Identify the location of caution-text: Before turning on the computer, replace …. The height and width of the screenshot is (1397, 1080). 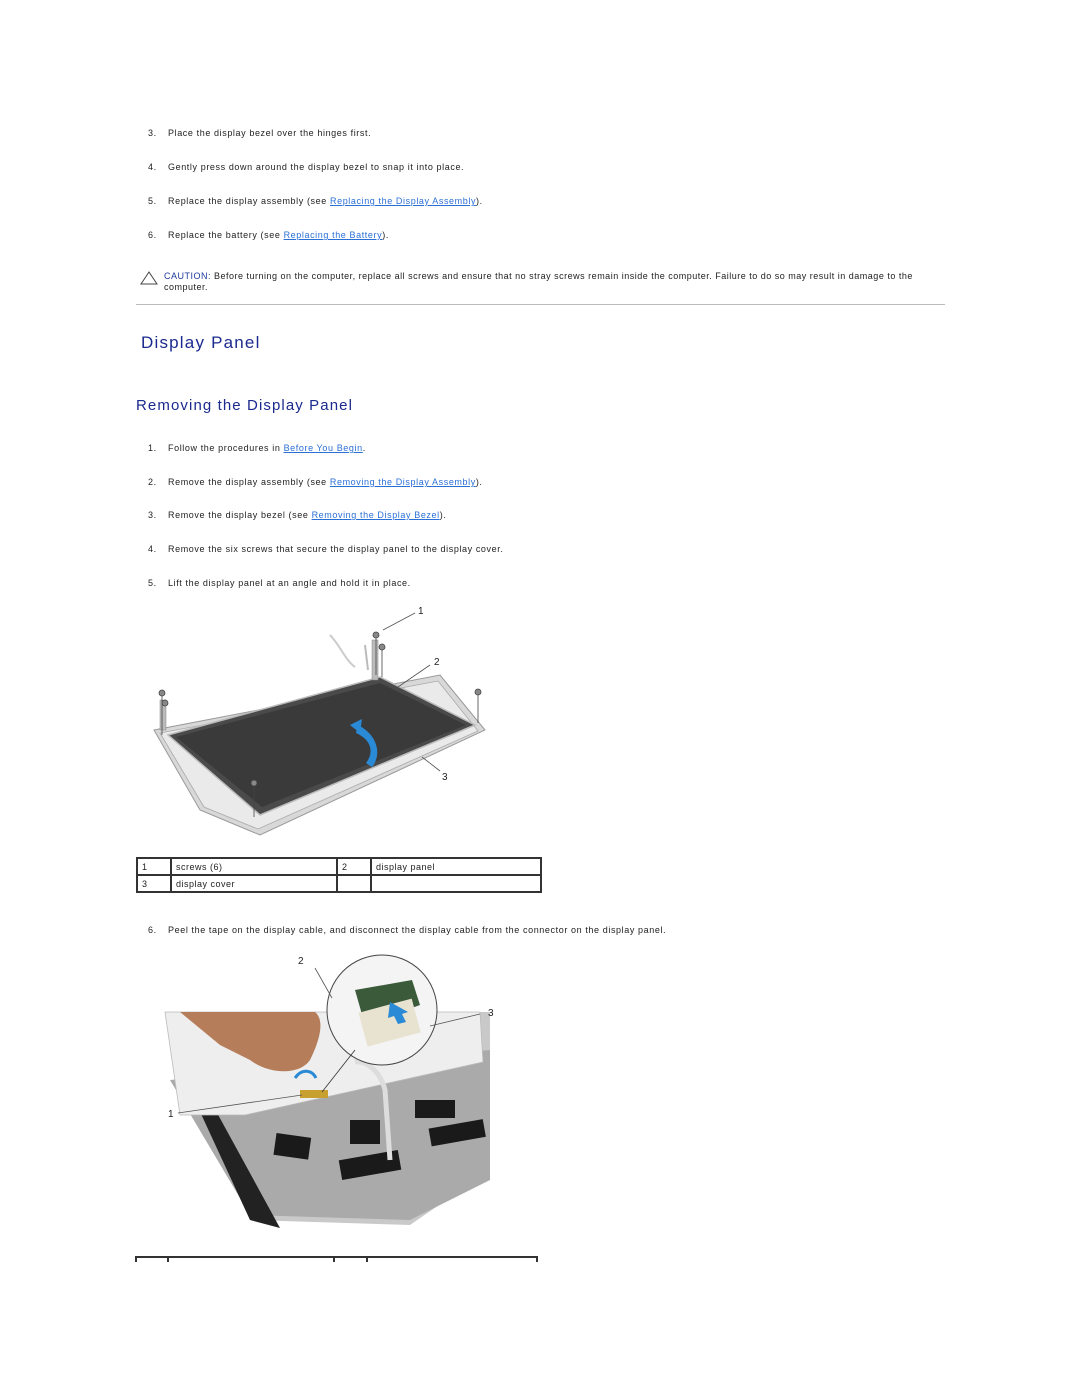
(538, 281).